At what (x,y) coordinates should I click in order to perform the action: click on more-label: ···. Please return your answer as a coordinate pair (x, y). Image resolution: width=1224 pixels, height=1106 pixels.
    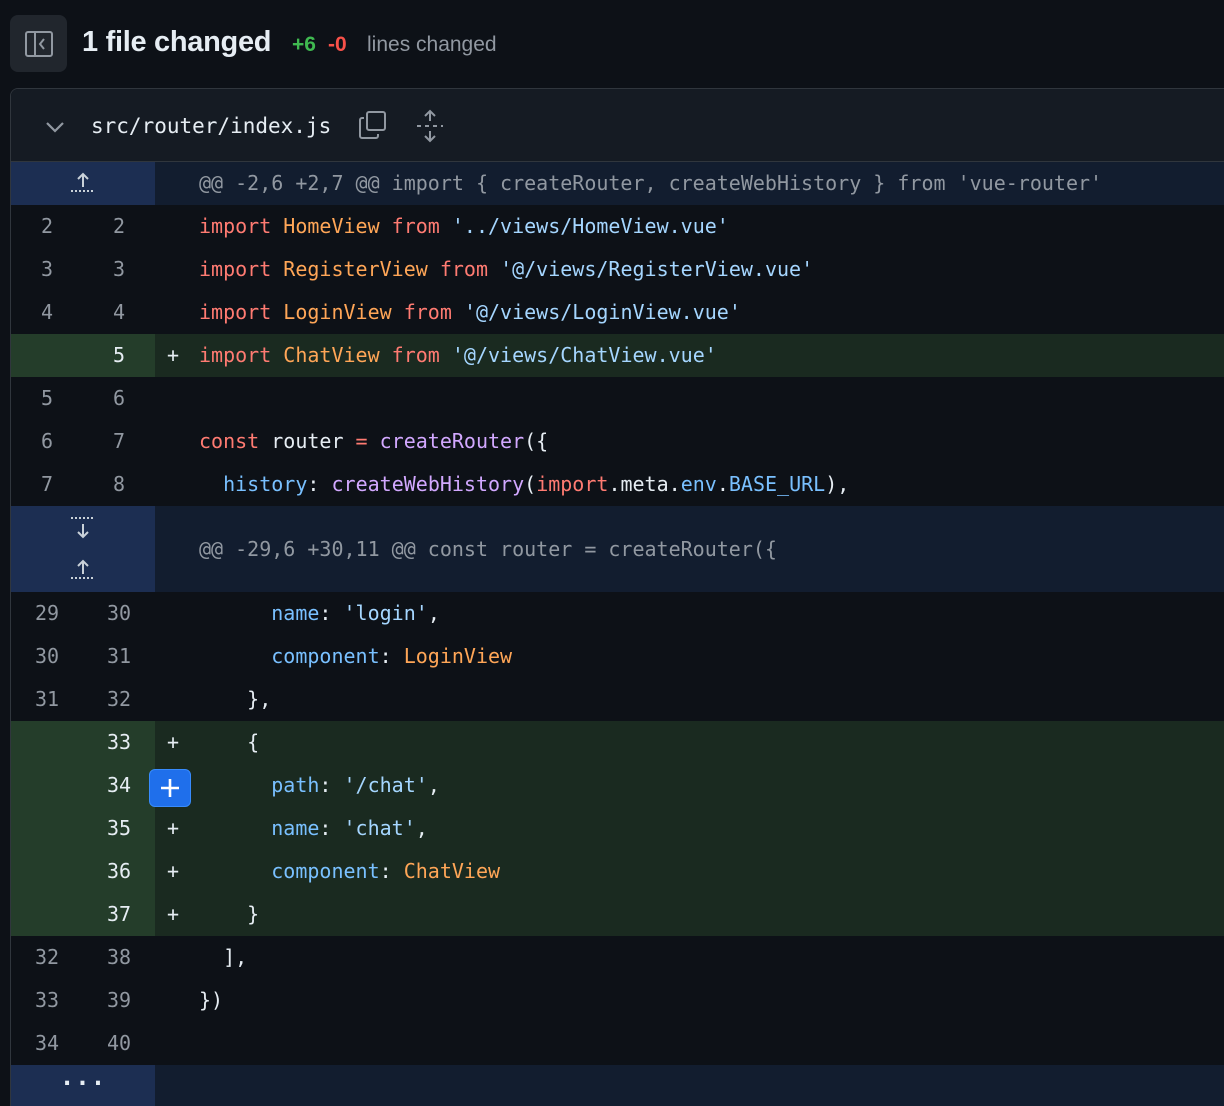
    Looking at the image, I should click on (83, 1083).